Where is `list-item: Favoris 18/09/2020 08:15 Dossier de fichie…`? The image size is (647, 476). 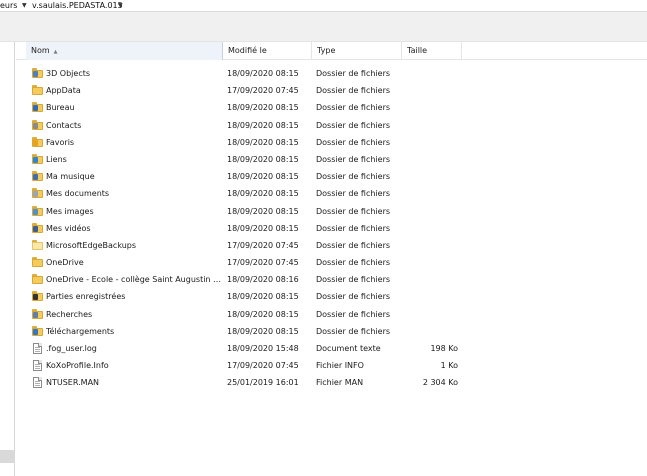 list-item: Favoris 18/09/2020 08:15 Dossier de fichie… is located at coordinates (331, 142).